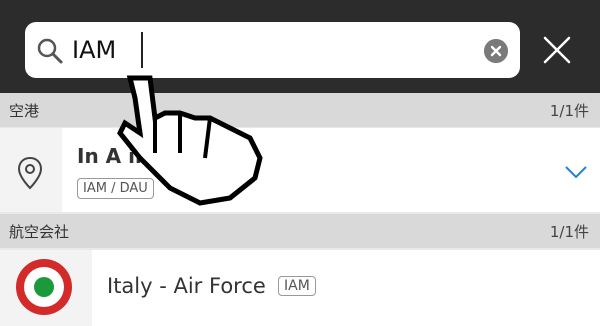  What do you see at coordinates (576, 172) in the screenshot?
I see `chevron-down-icon` at bounding box center [576, 172].